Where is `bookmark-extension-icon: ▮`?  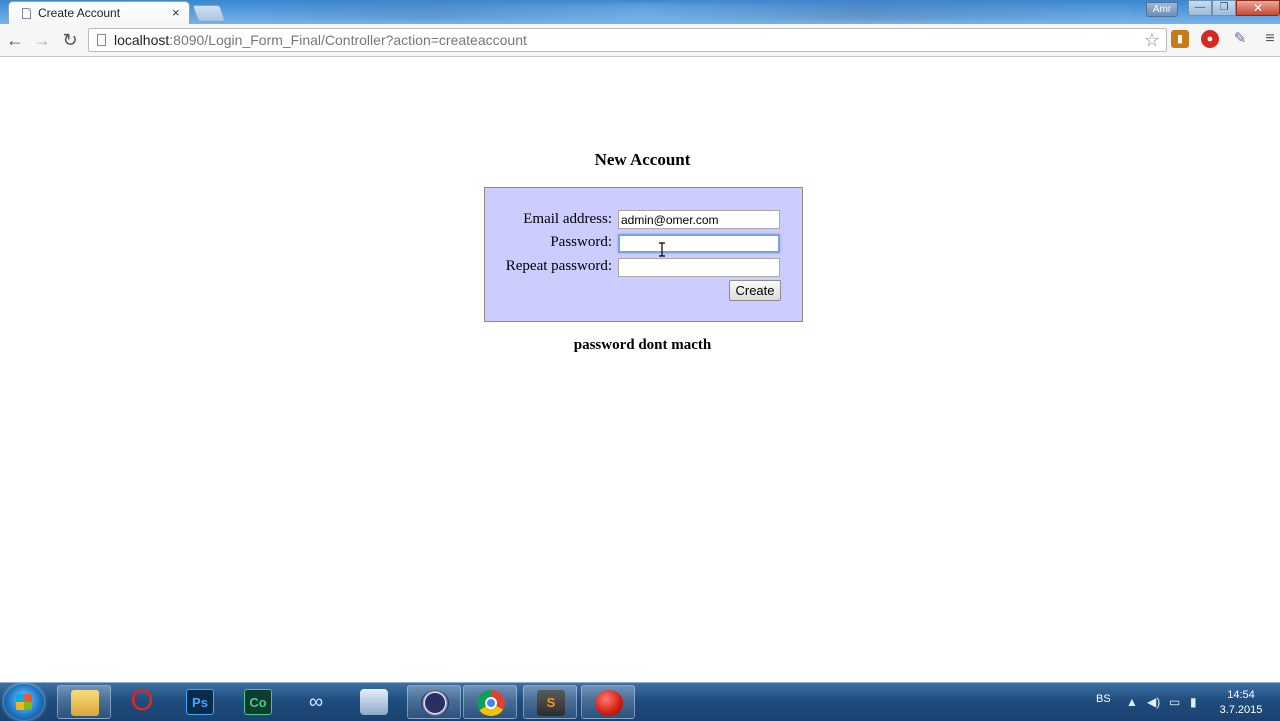 bookmark-extension-icon: ▮ is located at coordinates (1180, 39).